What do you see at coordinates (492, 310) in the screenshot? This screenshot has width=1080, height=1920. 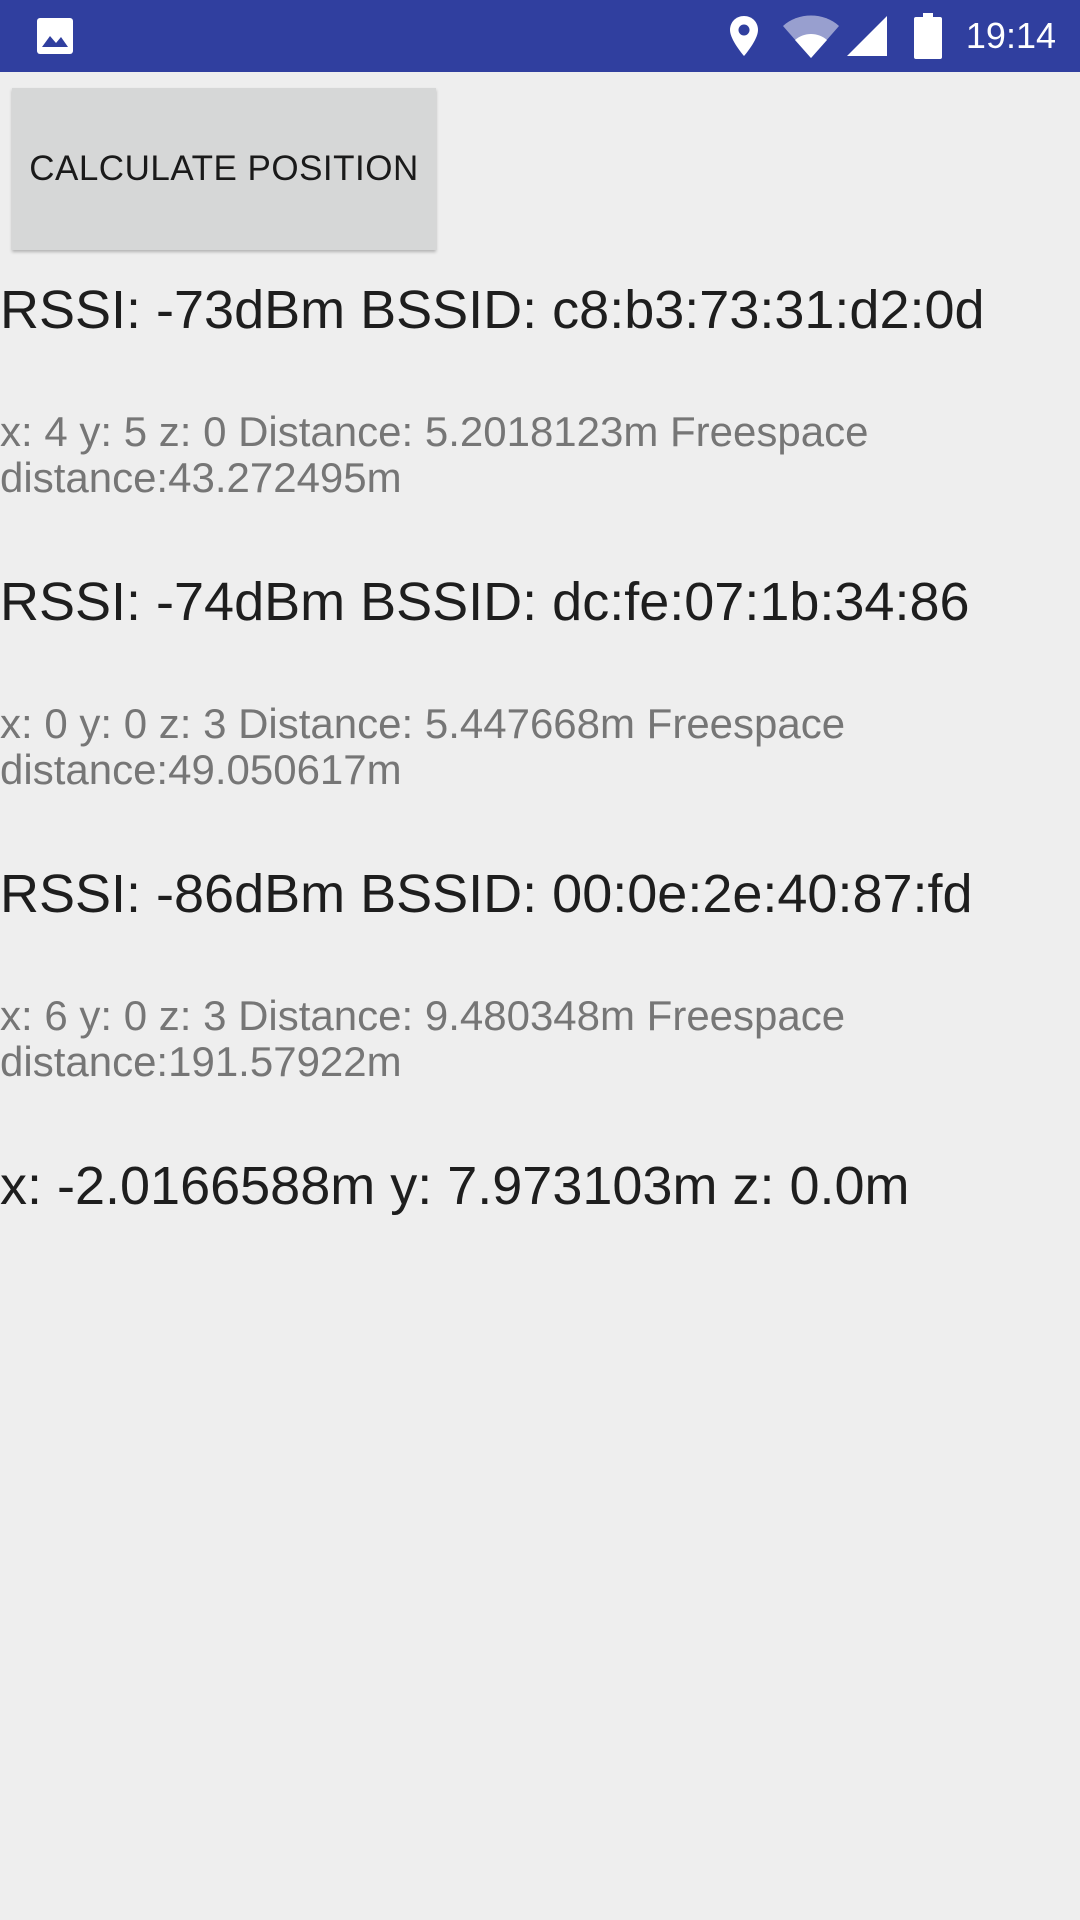 I see `ap-1-rssi: RSSI: -73dBm BSSID: c8:b3:73:31:d2:0d` at bounding box center [492, 310].